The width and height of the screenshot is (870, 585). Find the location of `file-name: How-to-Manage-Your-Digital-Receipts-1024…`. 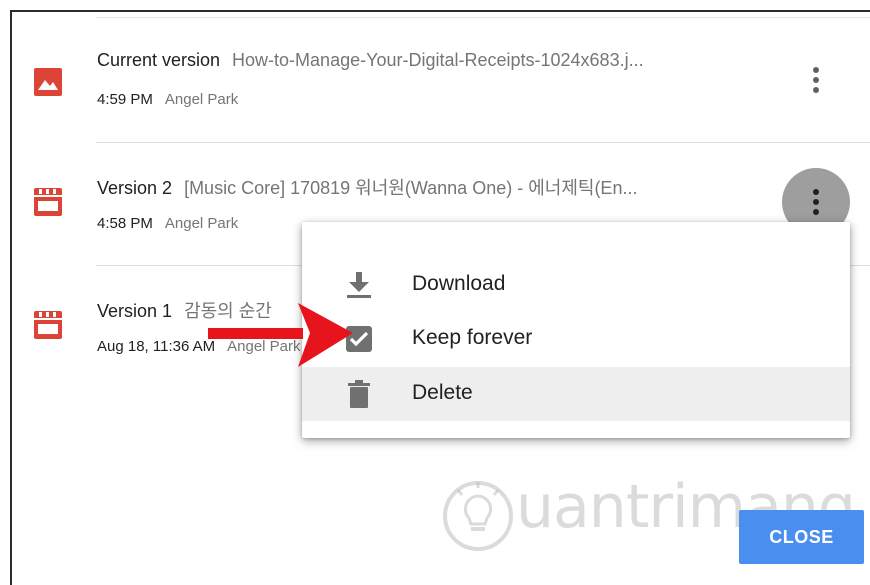

file-name: How-to-Manage-Your-Digital-Receipts-1024… is located at coordinates (438, 60).